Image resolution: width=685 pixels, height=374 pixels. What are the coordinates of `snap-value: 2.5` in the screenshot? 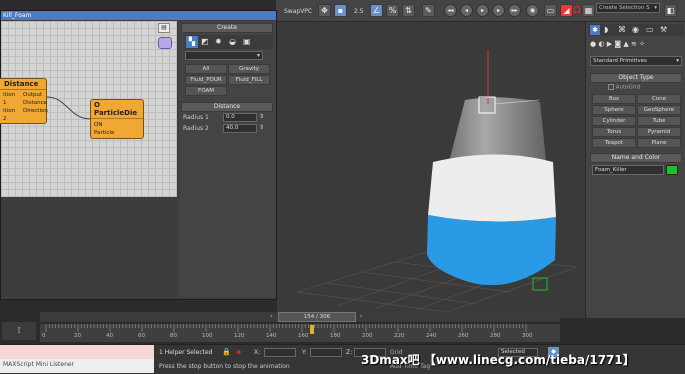 It's located at (359, 11).